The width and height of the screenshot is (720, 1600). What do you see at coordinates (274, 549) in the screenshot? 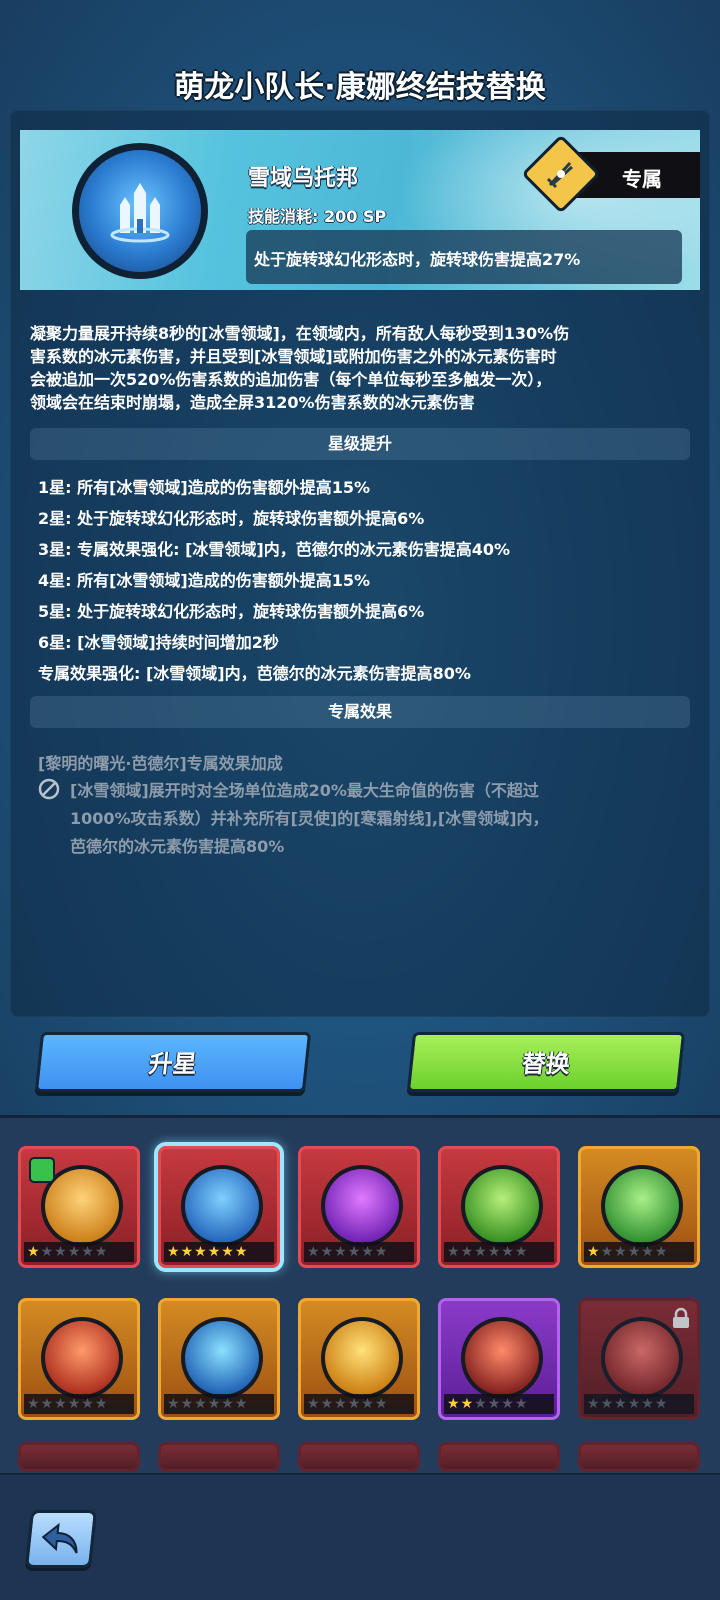
I see `star-item: 3星: 专属效果强化: [冰雪领域]内，芭德尔的冰元素伤害提高40%` at bounding box center [274, 549].